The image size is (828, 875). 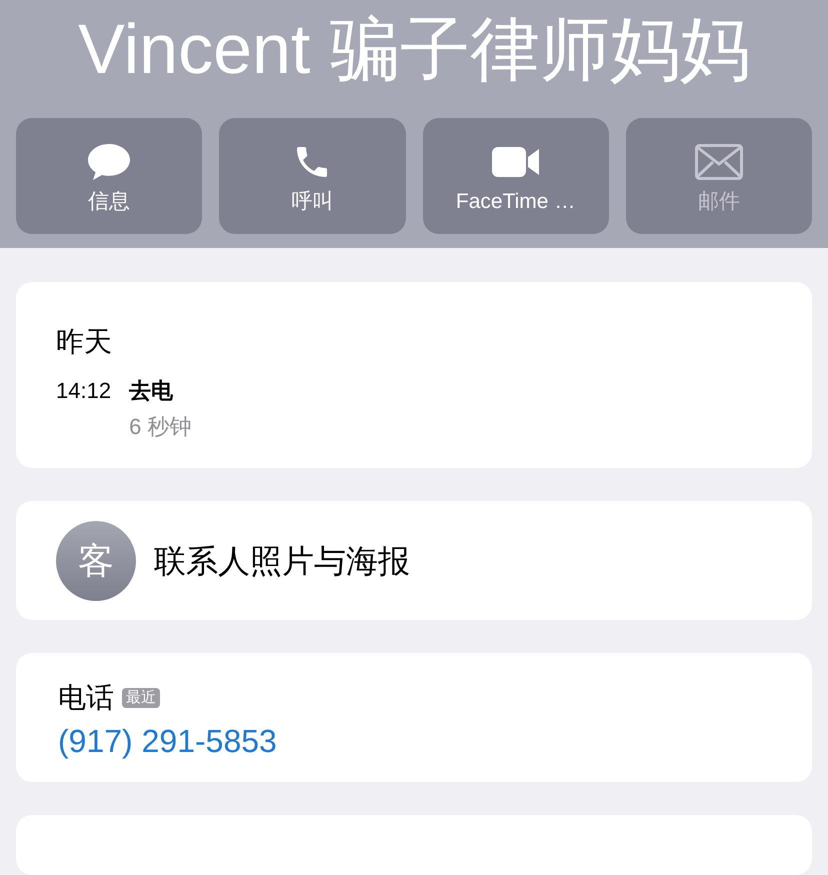 I want to click on envelope-icon, so click(x=718, y=162).